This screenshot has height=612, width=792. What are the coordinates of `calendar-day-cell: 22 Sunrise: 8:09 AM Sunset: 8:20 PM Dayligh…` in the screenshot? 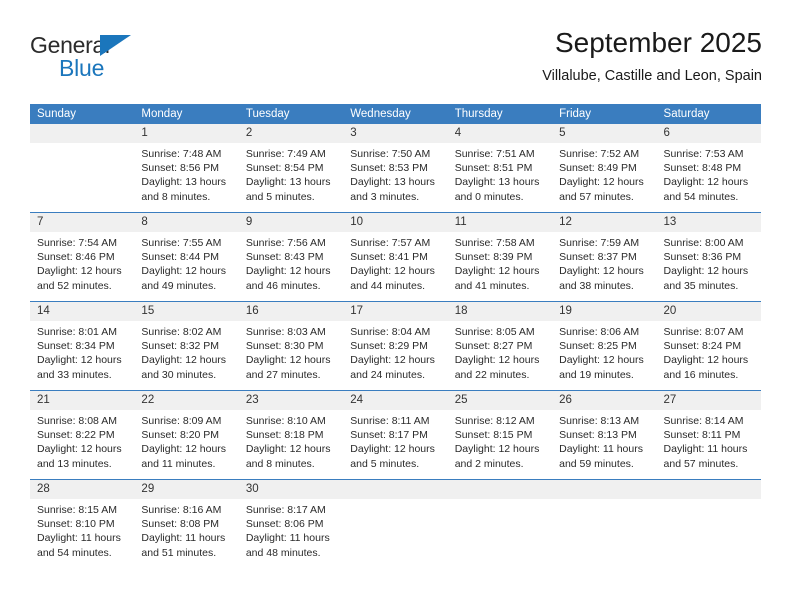 It's located at (186, 435).